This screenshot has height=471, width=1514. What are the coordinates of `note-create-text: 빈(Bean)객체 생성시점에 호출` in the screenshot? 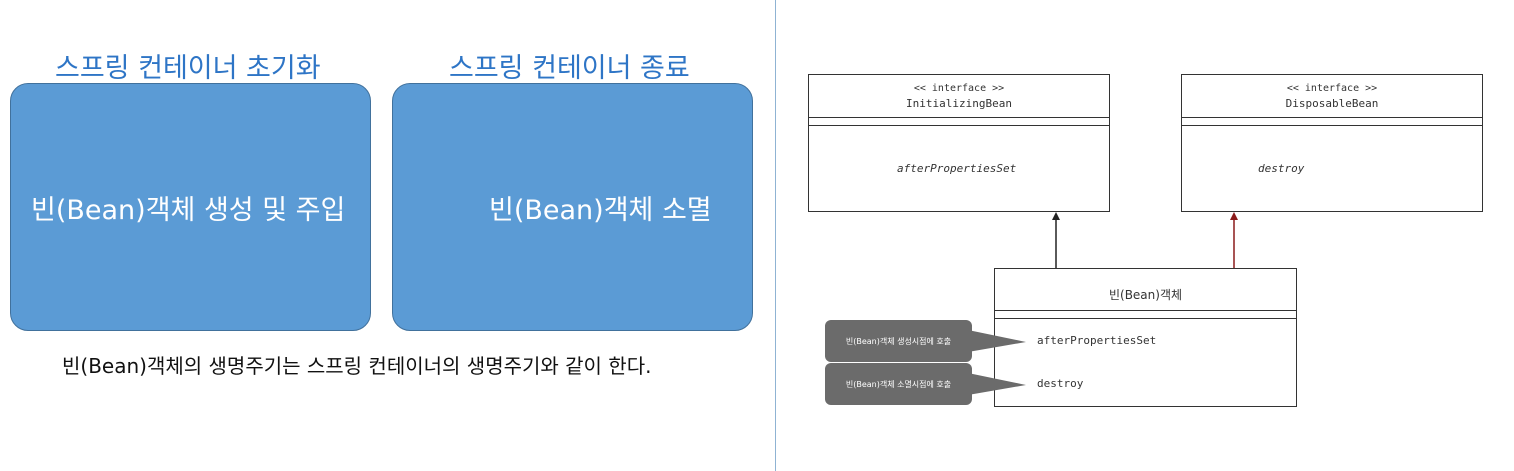 It's located at (898, 341).